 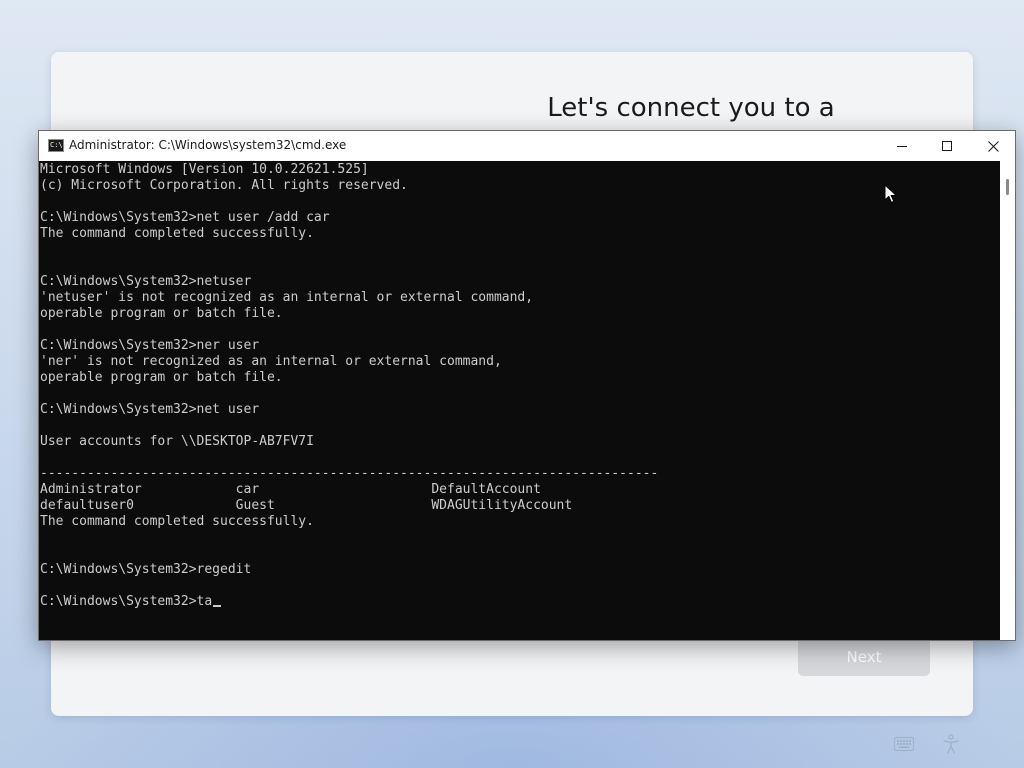 I want to click on console-line: C:\Windows\System32>netuser, so click(x=146, y=281).